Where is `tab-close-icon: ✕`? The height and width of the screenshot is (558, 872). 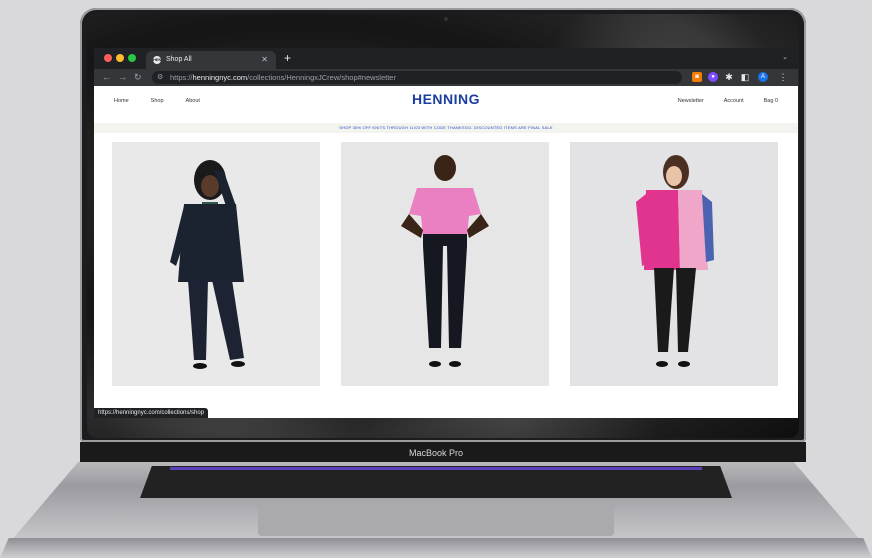
tab-close-icon: ✕ is located at coordinates (264, 59).